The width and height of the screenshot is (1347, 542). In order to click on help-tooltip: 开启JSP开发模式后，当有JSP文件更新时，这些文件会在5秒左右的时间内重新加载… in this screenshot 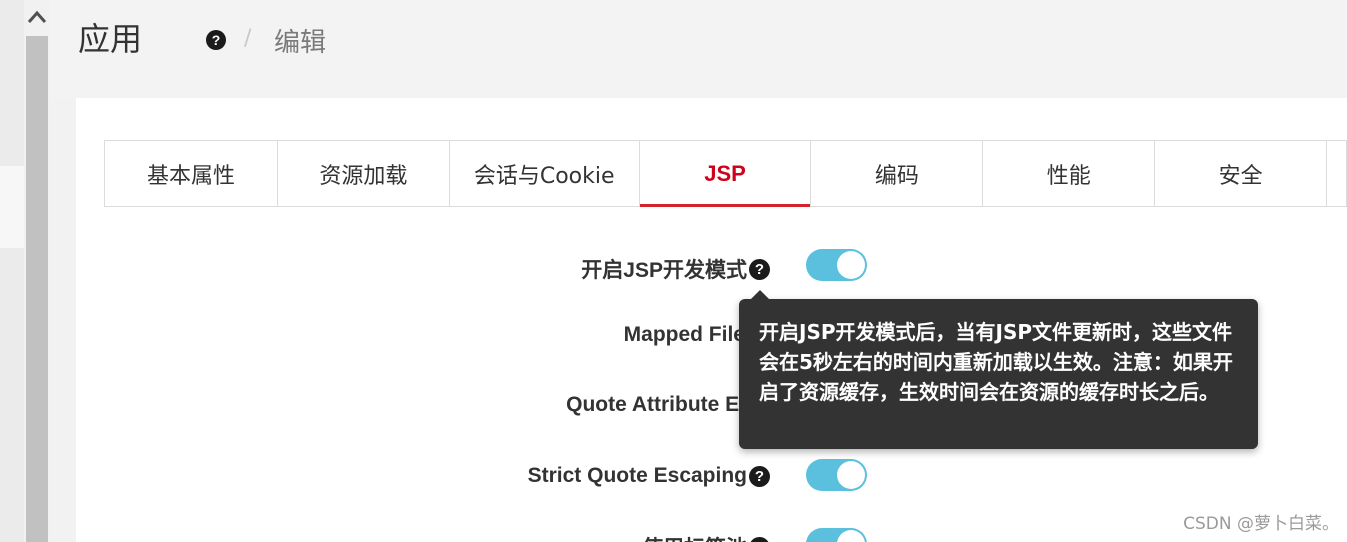, I will do `click(998, 374)`.